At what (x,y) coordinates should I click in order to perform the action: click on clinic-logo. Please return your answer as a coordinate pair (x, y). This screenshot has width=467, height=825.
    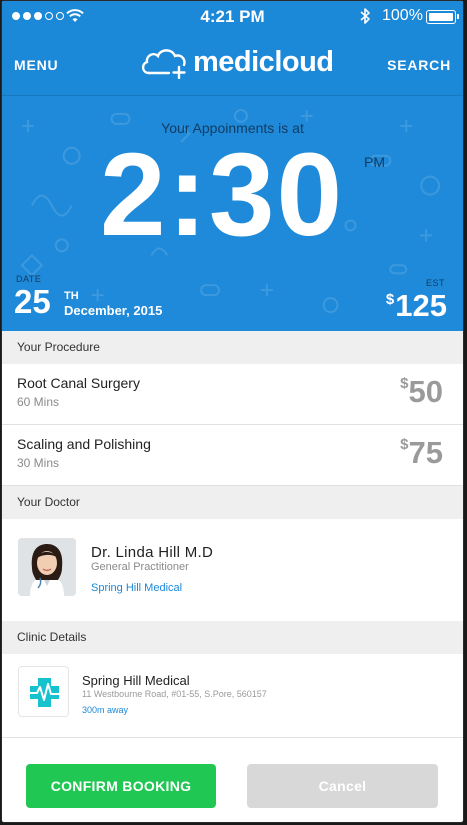
    Looking at the image, I should click on (43, 691).